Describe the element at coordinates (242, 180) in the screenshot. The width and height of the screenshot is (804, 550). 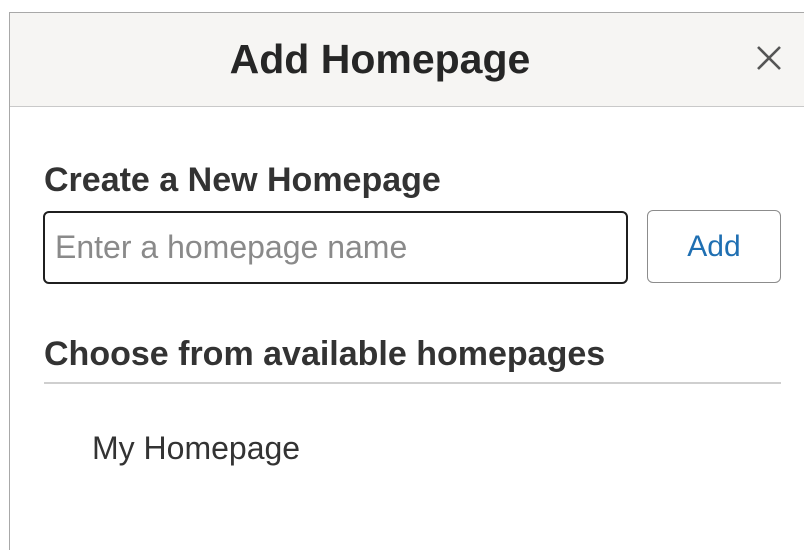
I see `create-homepage-heading: Create a New Homepage` at that location.